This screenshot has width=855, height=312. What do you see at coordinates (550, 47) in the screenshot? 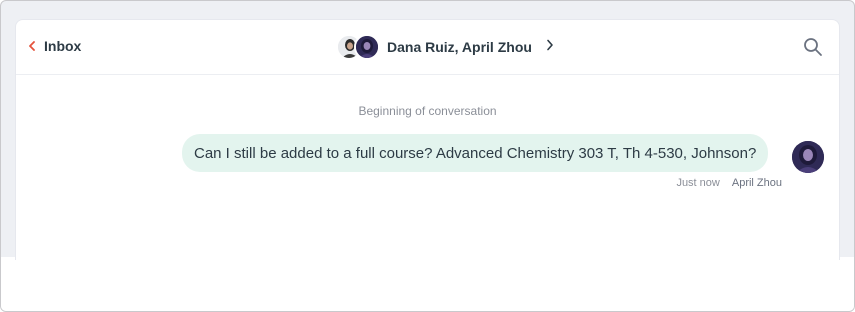
I see `chevron-right-icon` at bounding box center [550, 47].